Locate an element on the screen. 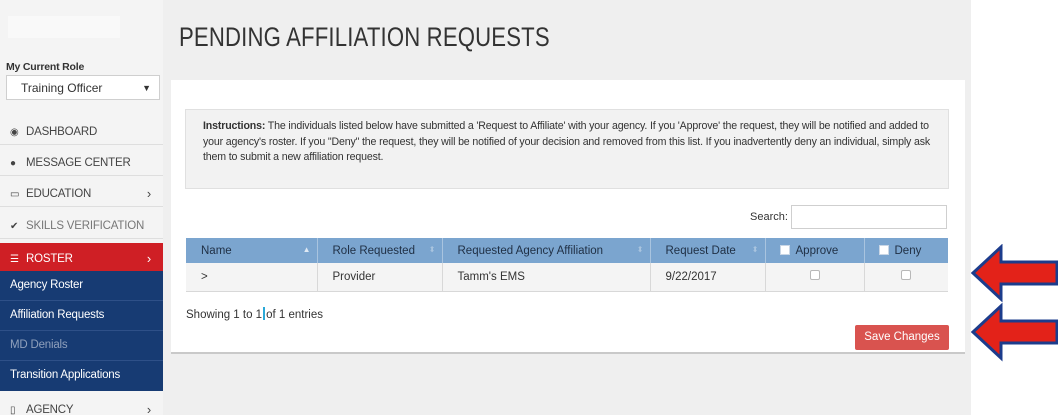 The height and width of the screenshot is (415, 1058). approve-all-checkbox is located at coordinates (784, 249).